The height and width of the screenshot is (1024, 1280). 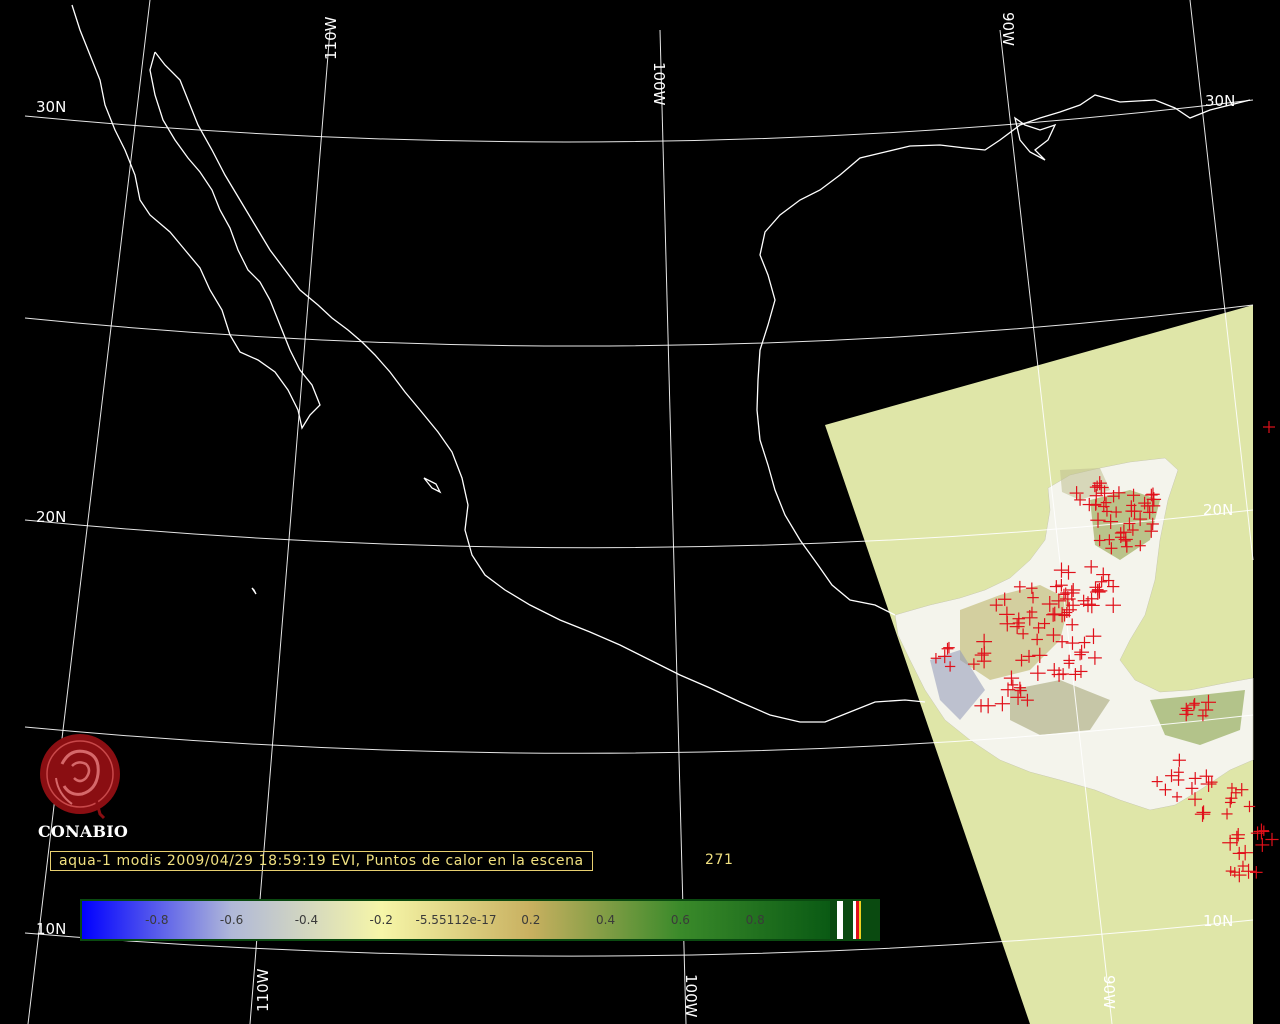 I want to click on colorbar-tick-label: -0.2, so click(x=380, y=920).